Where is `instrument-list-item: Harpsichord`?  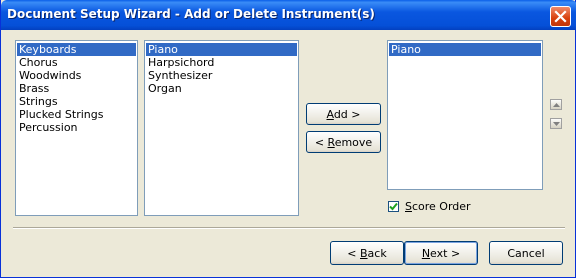
instrument-list-item: Harpsichord is located at coordinates (221, 62).